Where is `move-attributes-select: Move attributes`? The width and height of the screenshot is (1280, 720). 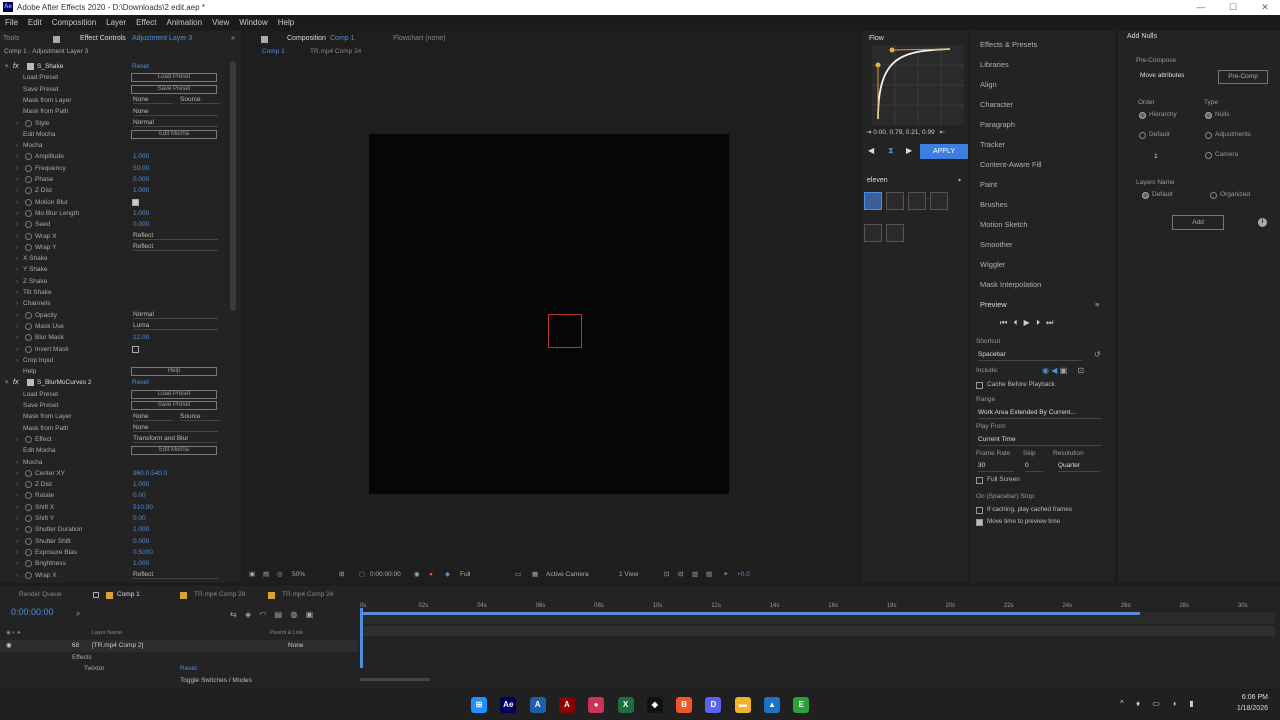
move-attributes-select: Move attributes is located at coordinates (1175, 77).